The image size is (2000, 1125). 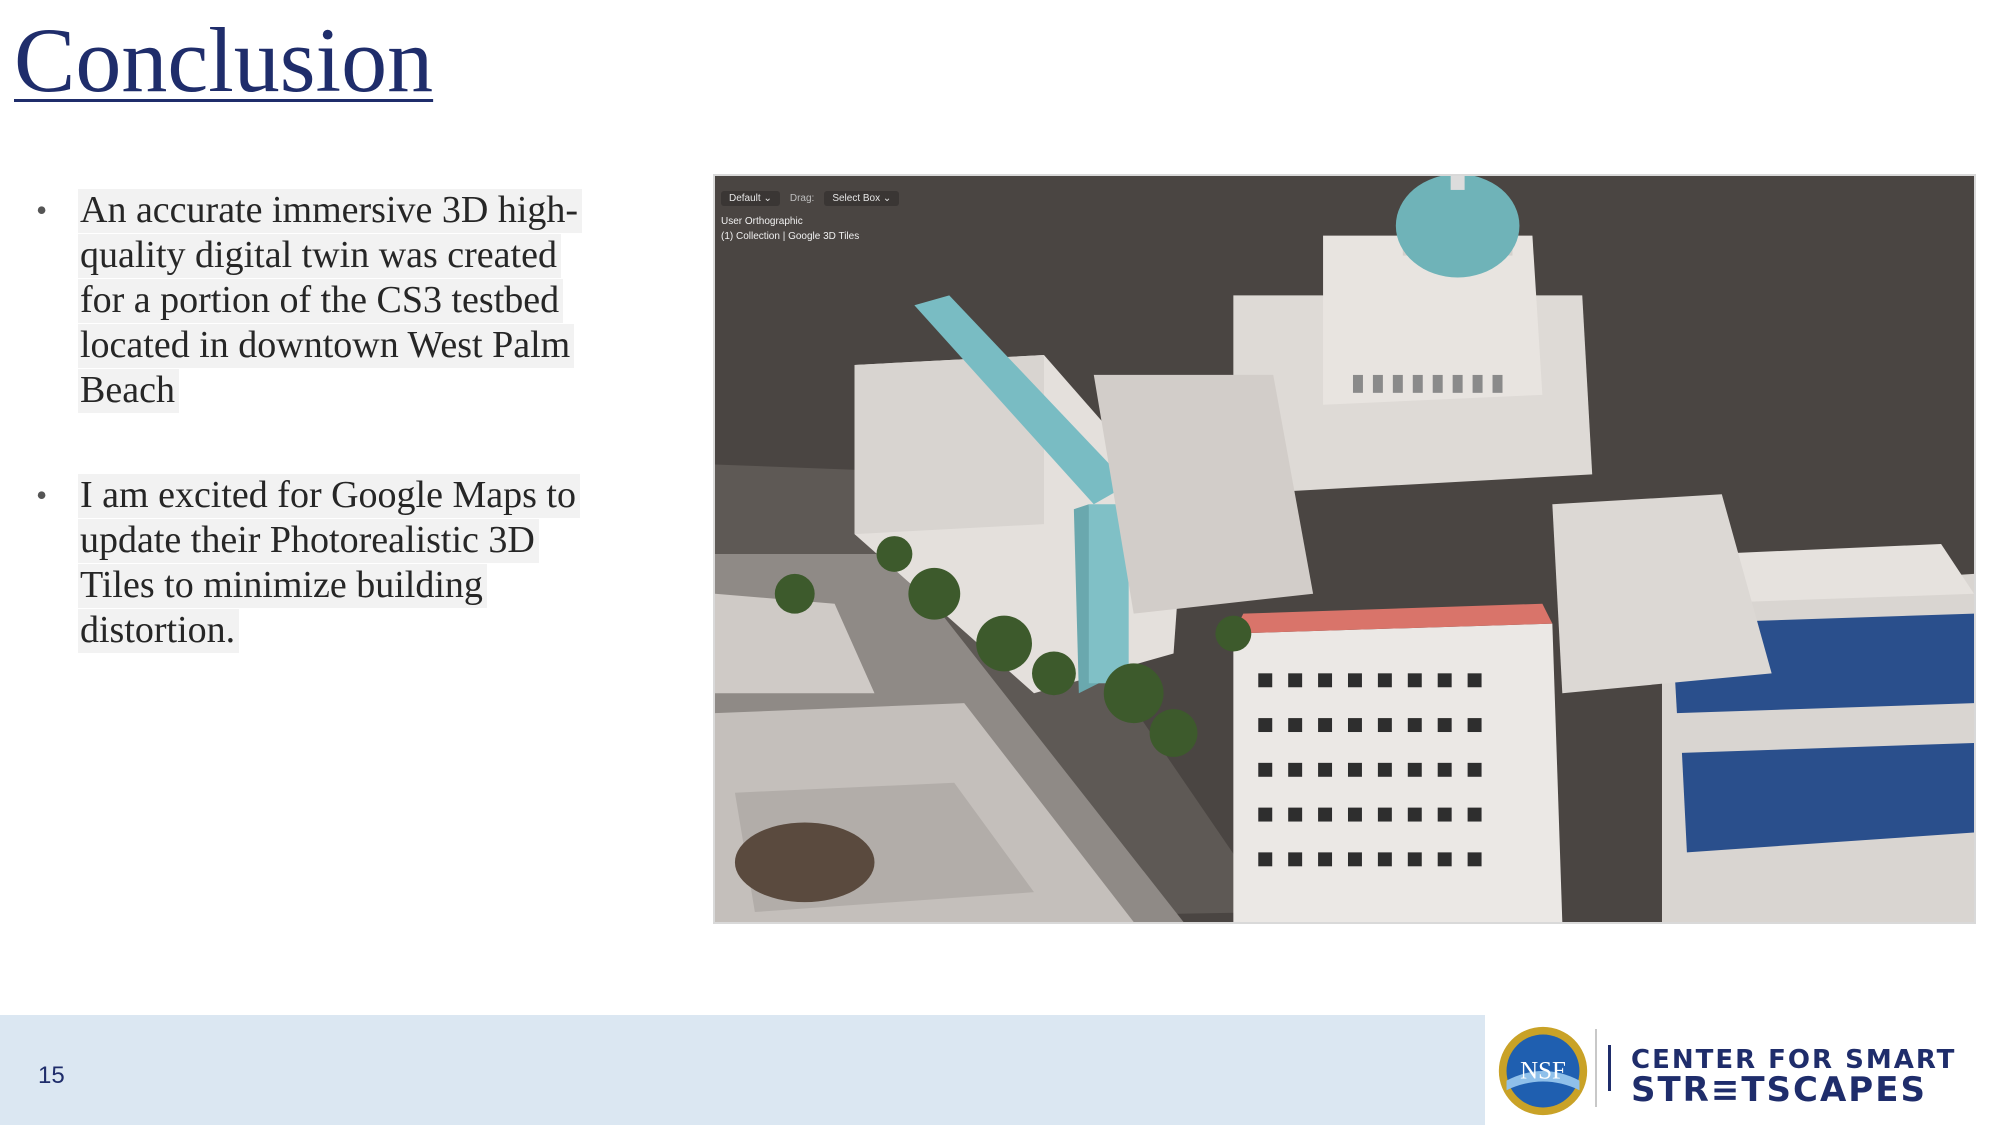 I want to click on logo-separator, so click(x=1596, y=1068).